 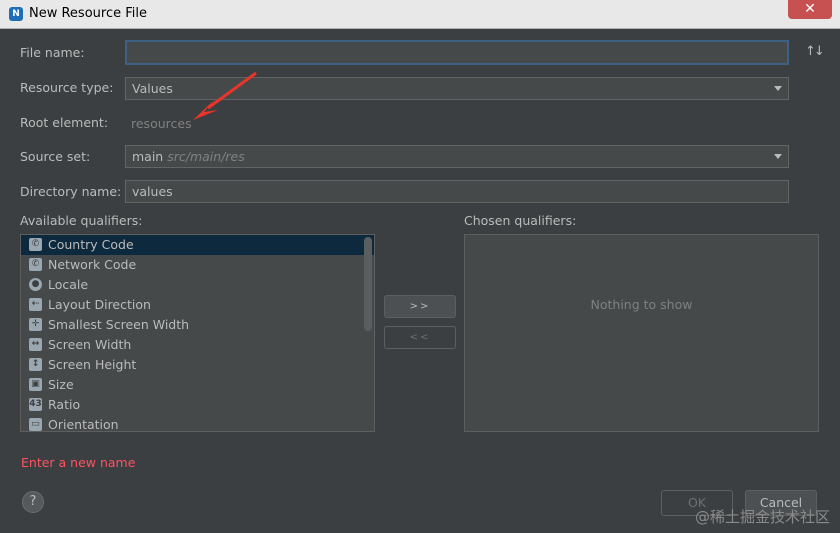 I want to click on directory-name-label: Directory name:, so click(x=71, y=191).